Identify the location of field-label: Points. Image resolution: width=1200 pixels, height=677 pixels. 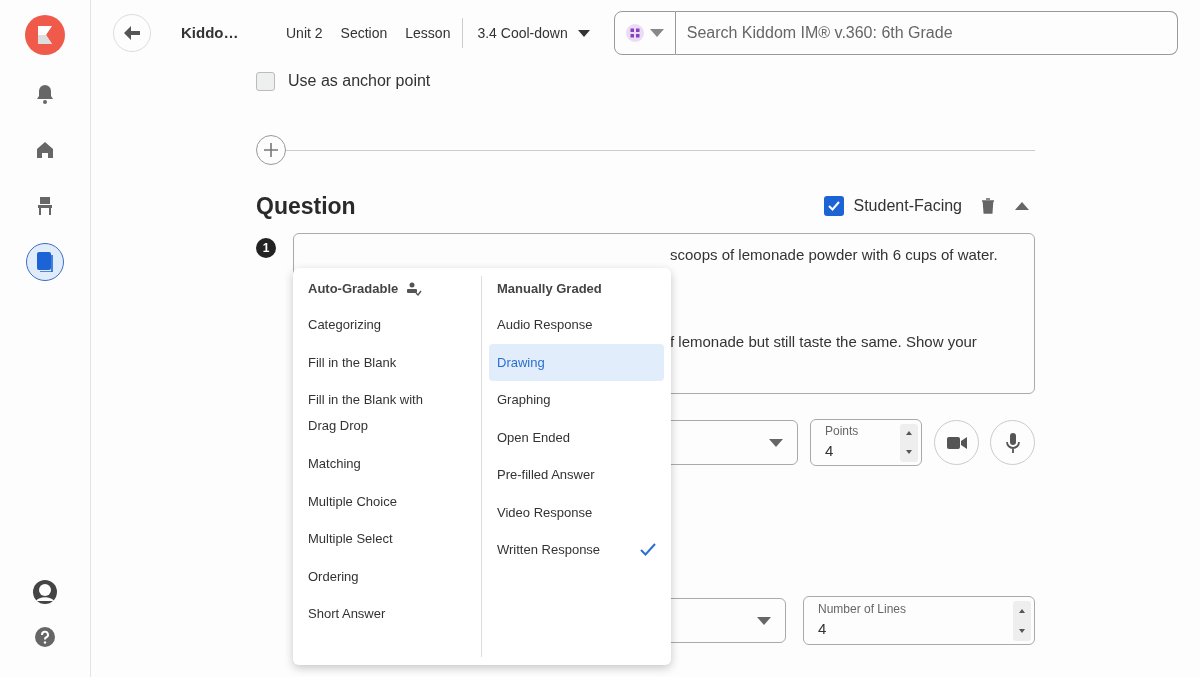
(842, 432).